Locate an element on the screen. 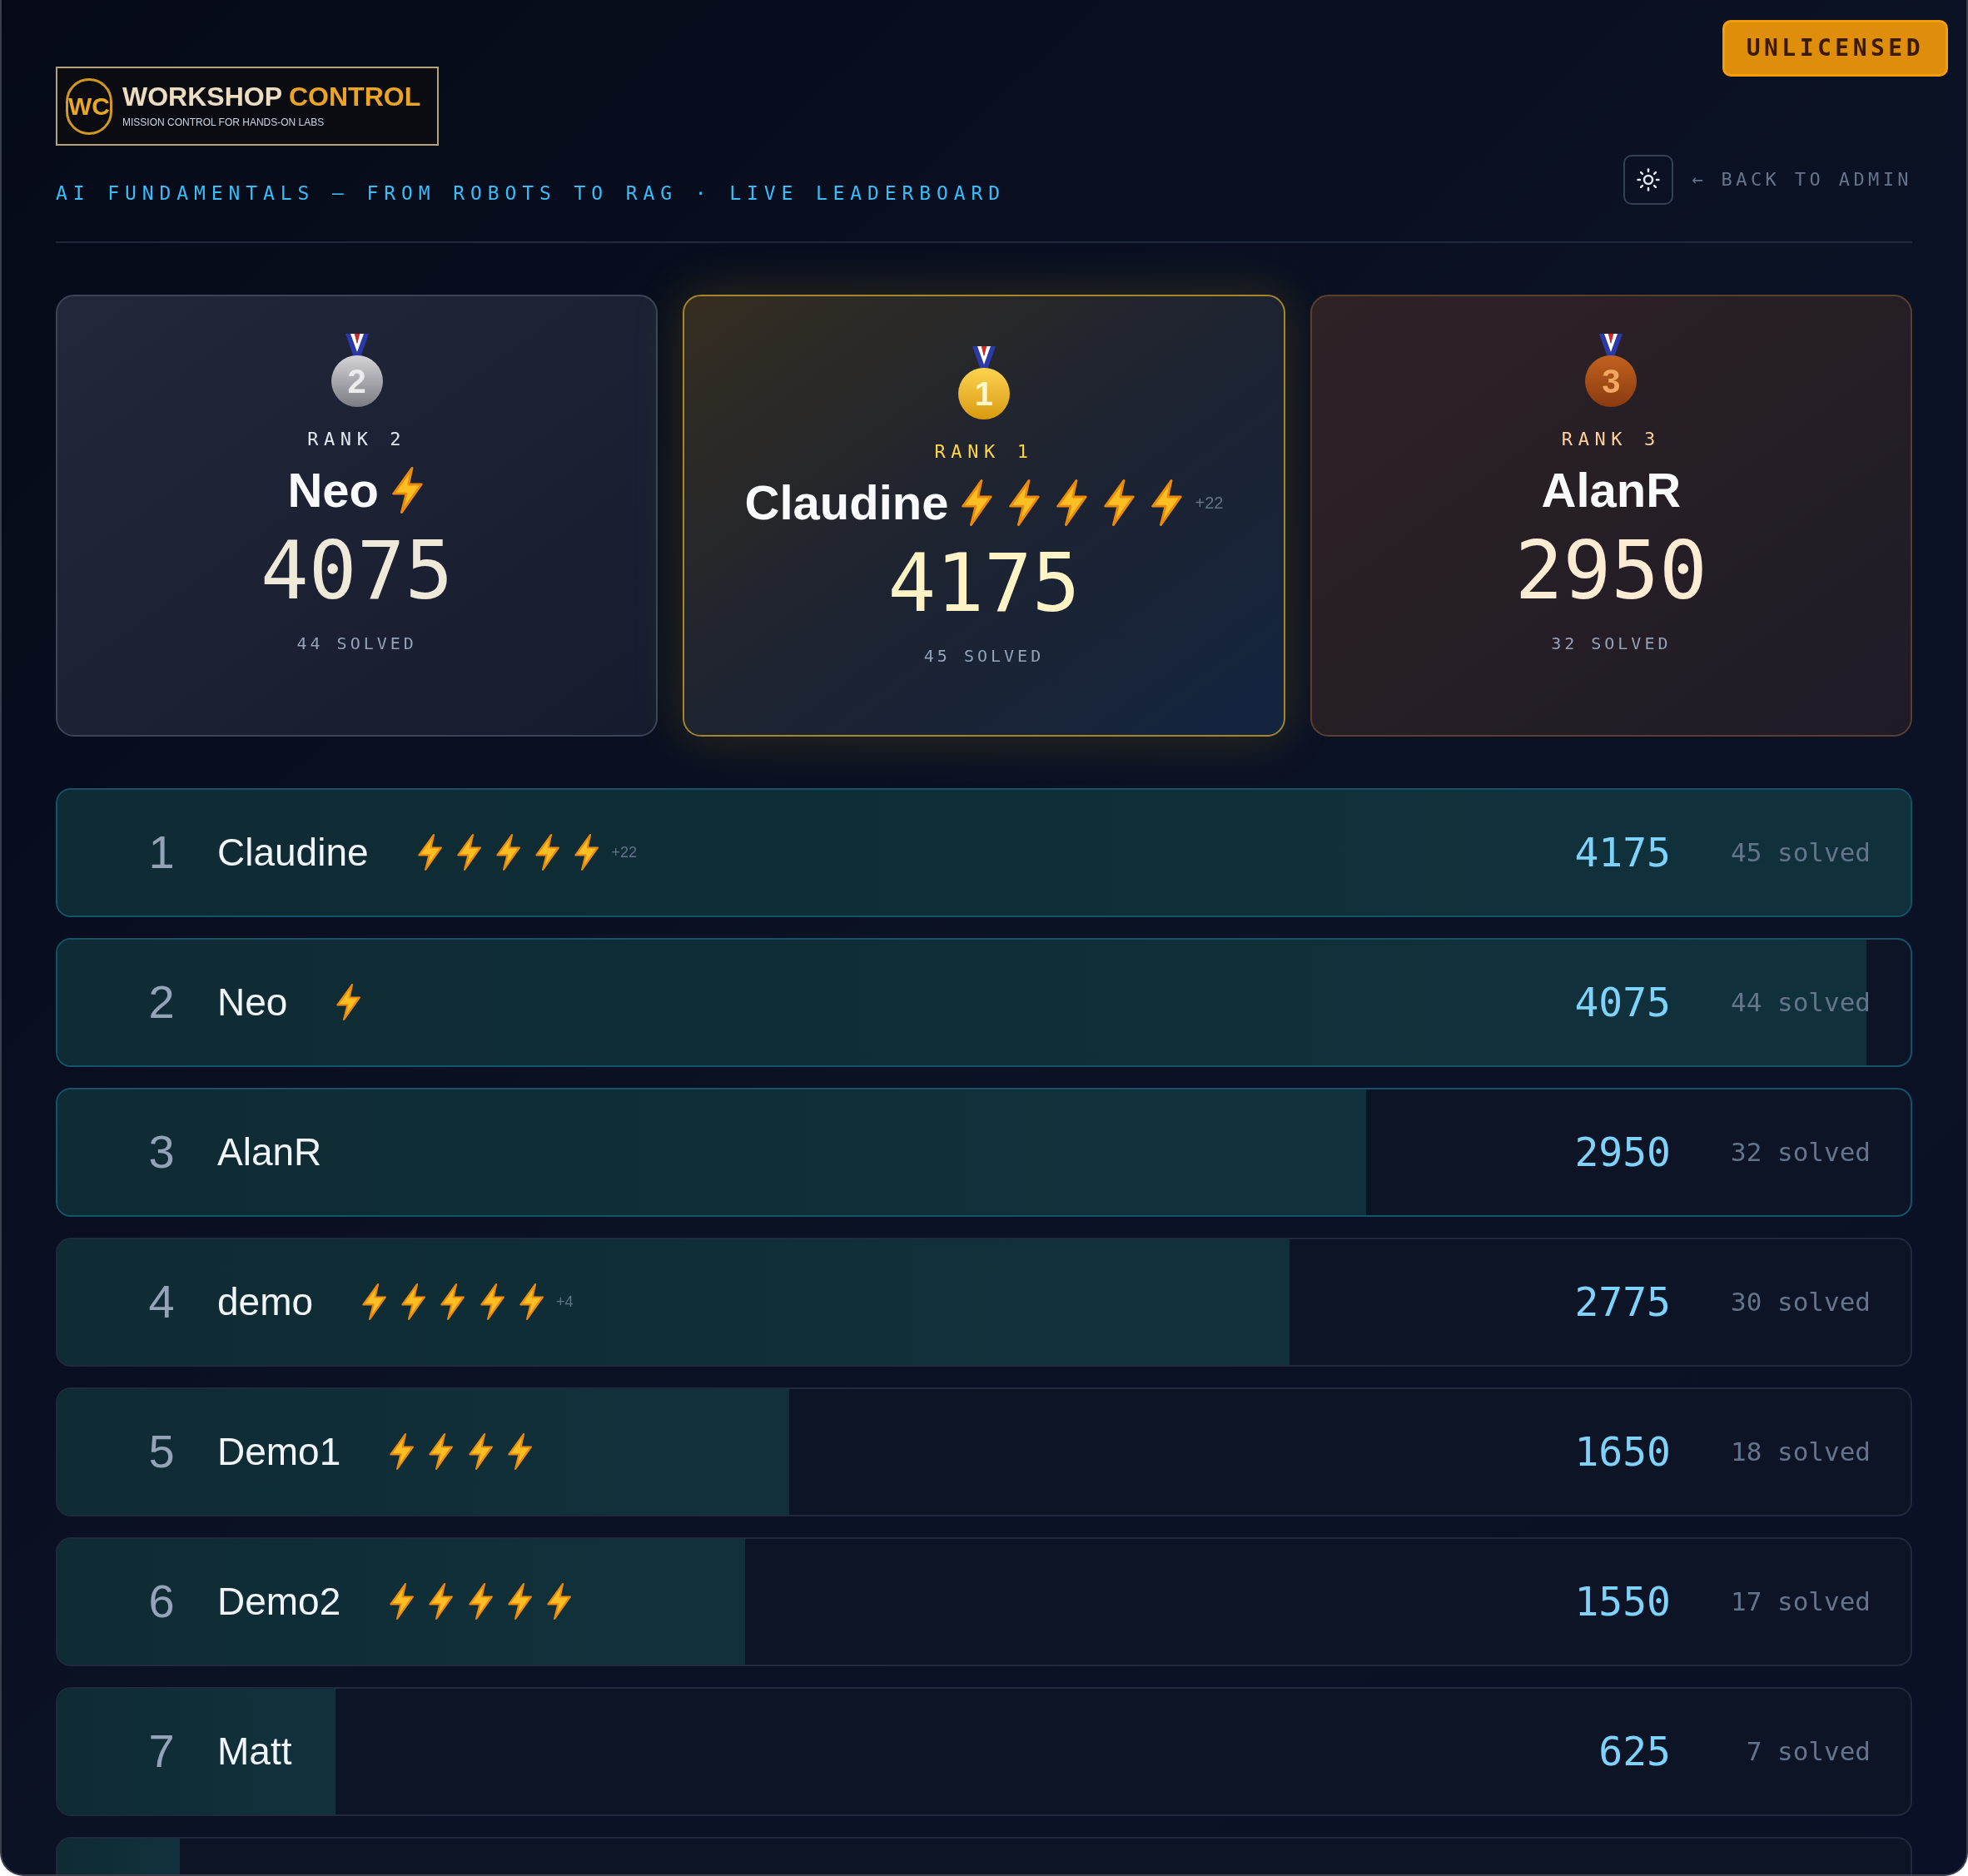 The width and height of the screenshot is (1968, 1876). settings-sun-icon is located at coordinates (1649, 179).